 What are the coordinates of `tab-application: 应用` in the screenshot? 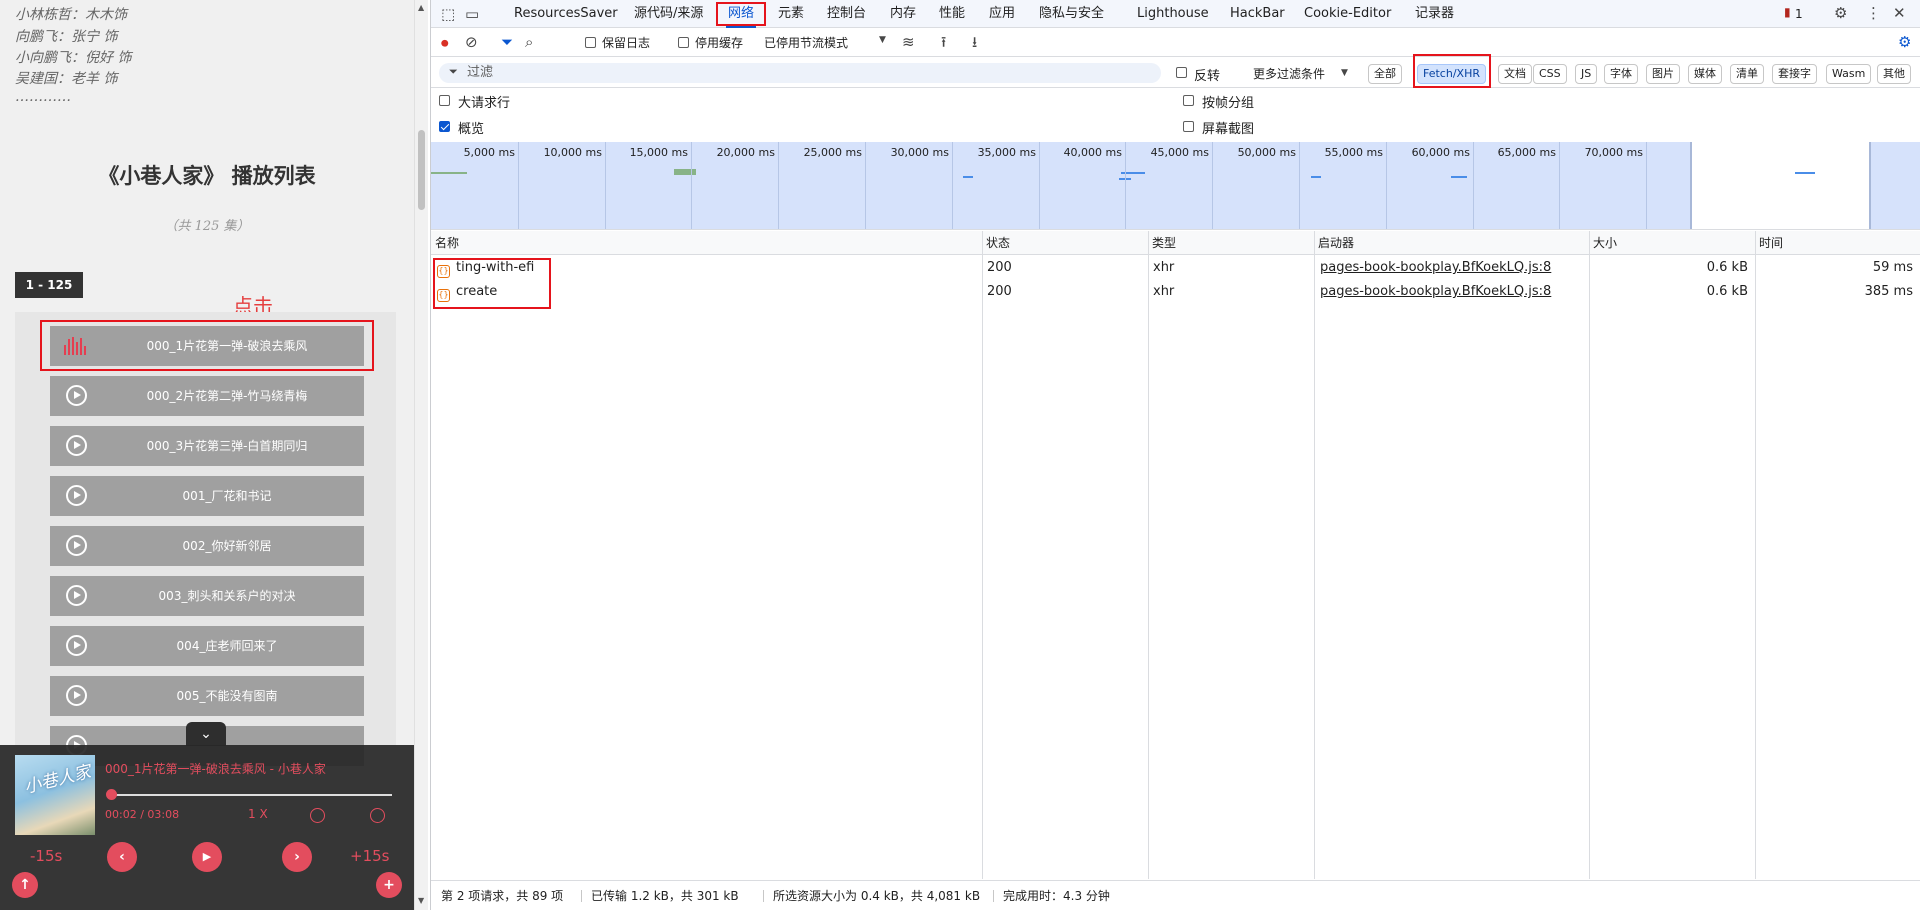 It's located at (1002, 14).